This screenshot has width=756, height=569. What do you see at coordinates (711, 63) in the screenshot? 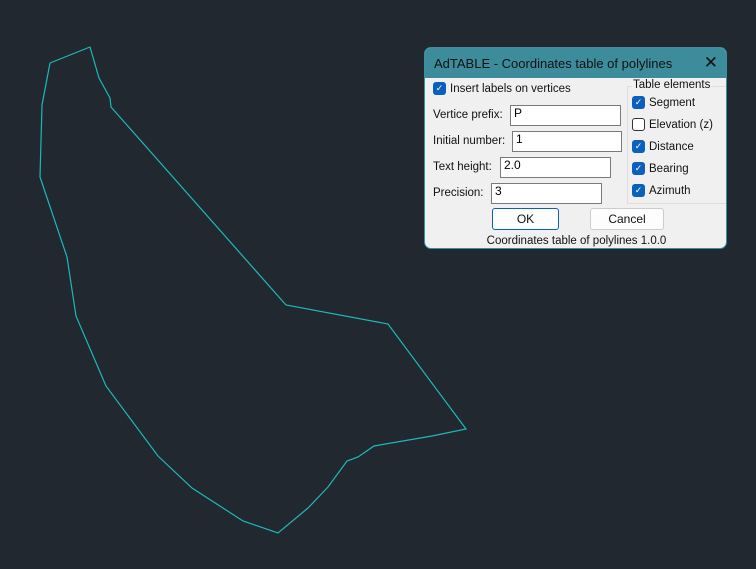
I see `close-icon: ✕` at bounding box center [711, 63].